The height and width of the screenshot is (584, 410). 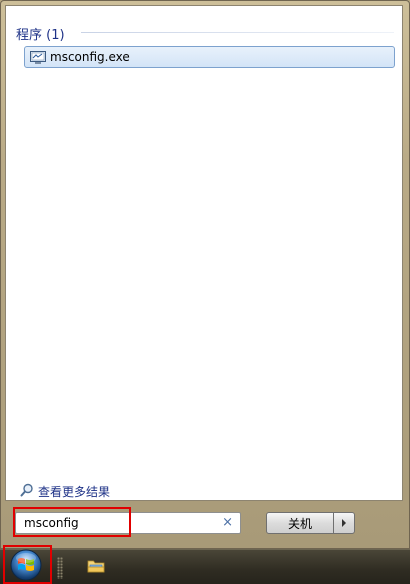 What do you see at coordinates (115, 523) in the screenshot?
I see `start-search-input` at bounding box center [115, 523].